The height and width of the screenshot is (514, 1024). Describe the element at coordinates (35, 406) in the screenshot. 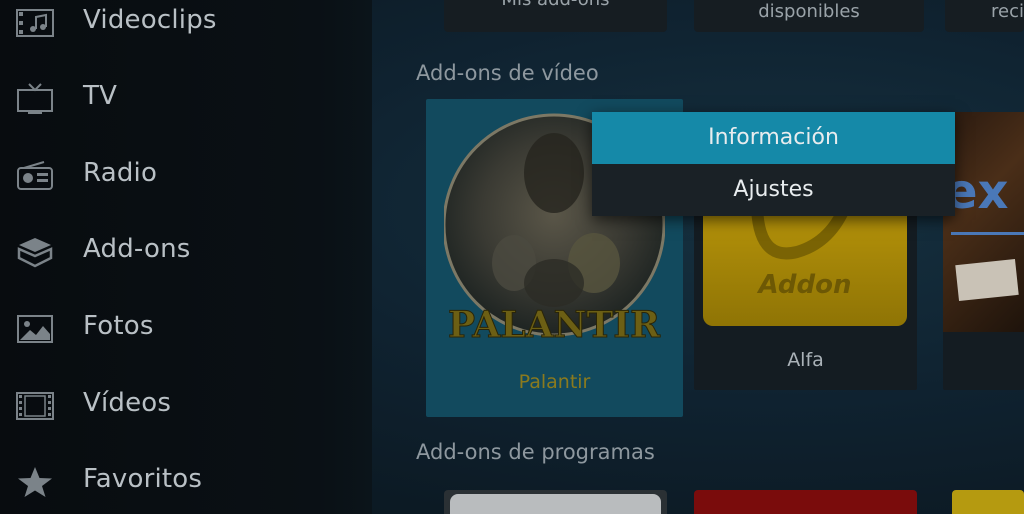

I see `film-icon` at that location.